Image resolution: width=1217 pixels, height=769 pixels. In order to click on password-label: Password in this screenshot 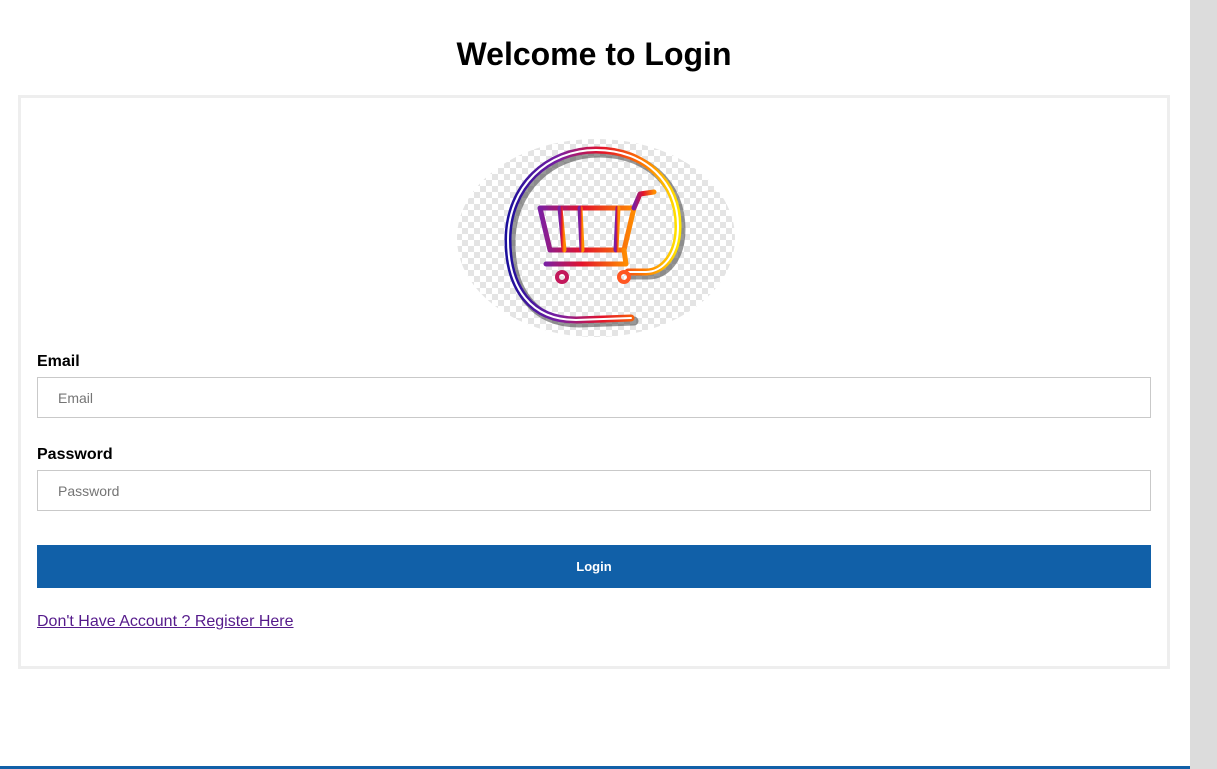, I will do `click(75, 454)`.